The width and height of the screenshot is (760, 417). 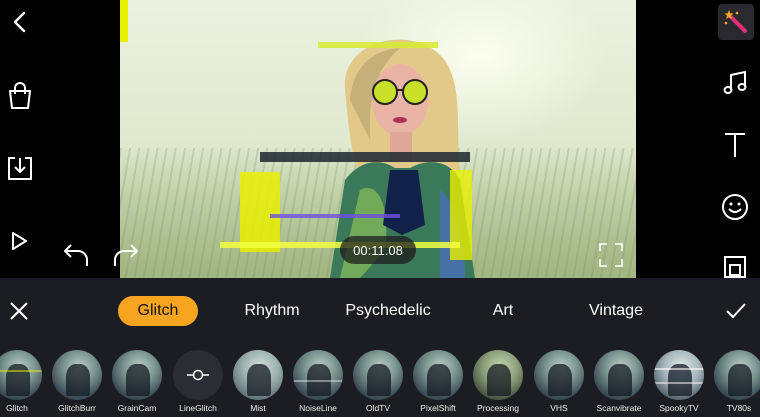 I want to click on adjust-slider-icon, so click(x=198, y=375).